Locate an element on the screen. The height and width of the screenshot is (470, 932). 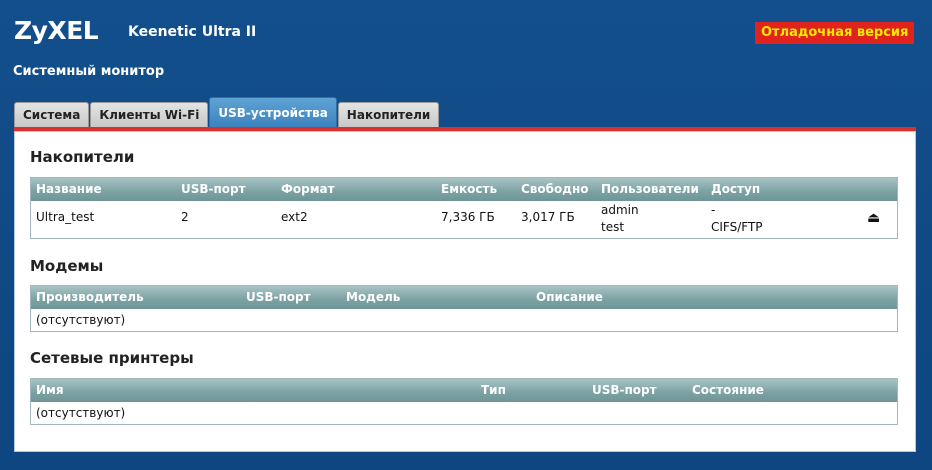
col-usb-port: USB-порт is located at coordinates (213, 189).